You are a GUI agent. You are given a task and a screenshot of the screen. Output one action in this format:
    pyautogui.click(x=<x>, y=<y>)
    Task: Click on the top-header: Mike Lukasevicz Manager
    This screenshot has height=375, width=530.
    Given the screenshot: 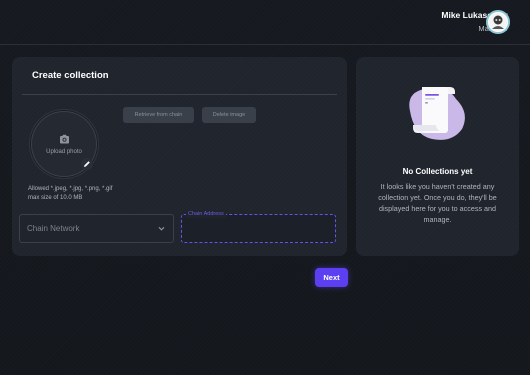 What is the action you would take?
    pyautogui.click(x=265, y=22)
    